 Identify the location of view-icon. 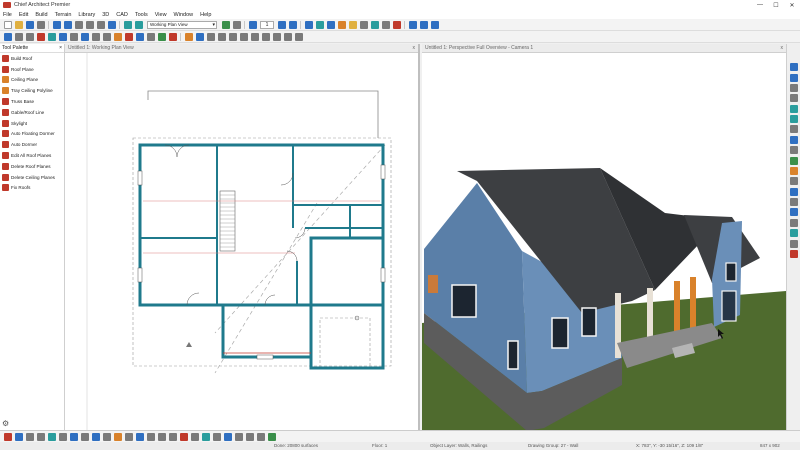
(127, 24).